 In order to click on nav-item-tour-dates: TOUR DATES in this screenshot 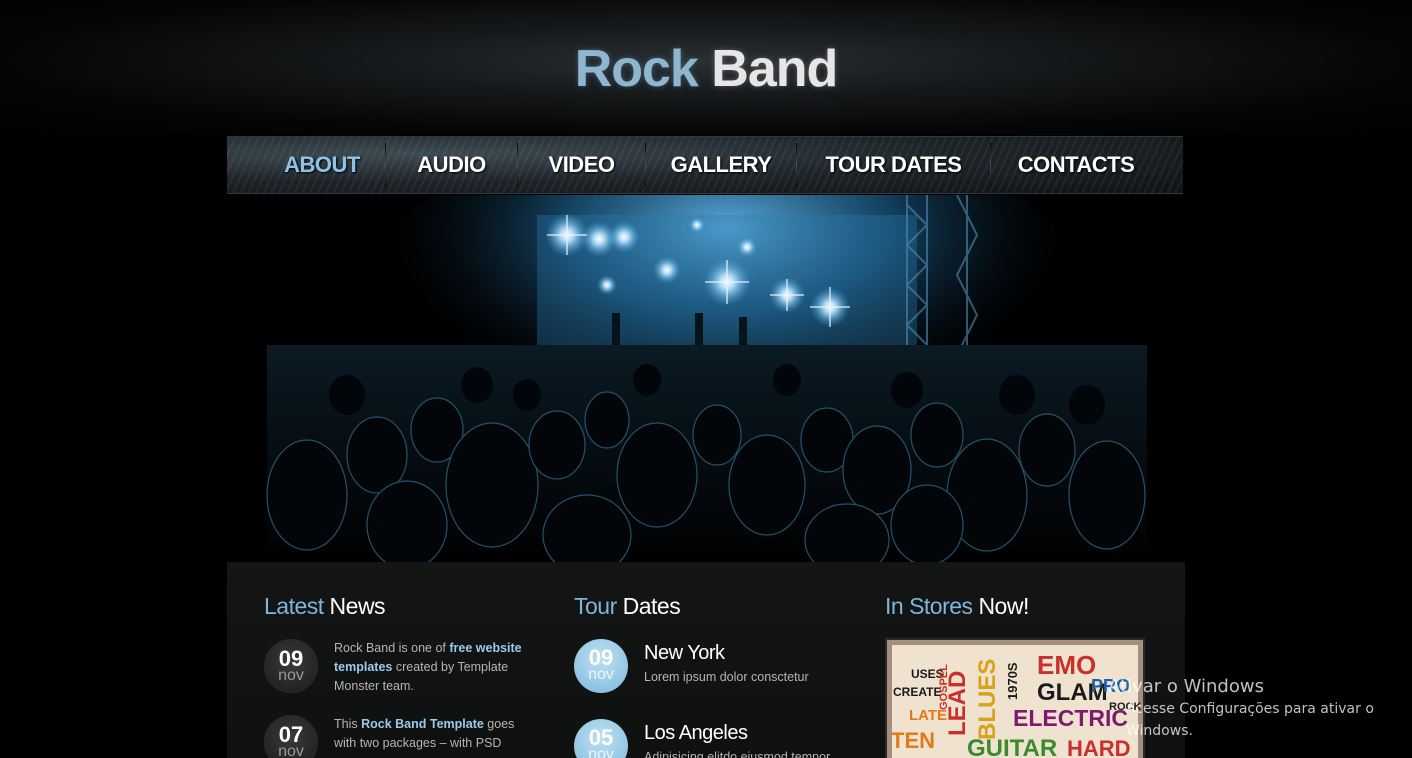, I will do `click(893, 165)`.